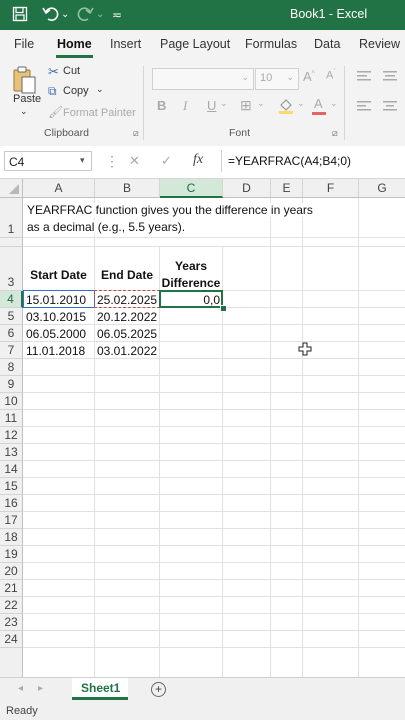  I want to click on tab-page-layout: Page Layout, so click(195, 44).